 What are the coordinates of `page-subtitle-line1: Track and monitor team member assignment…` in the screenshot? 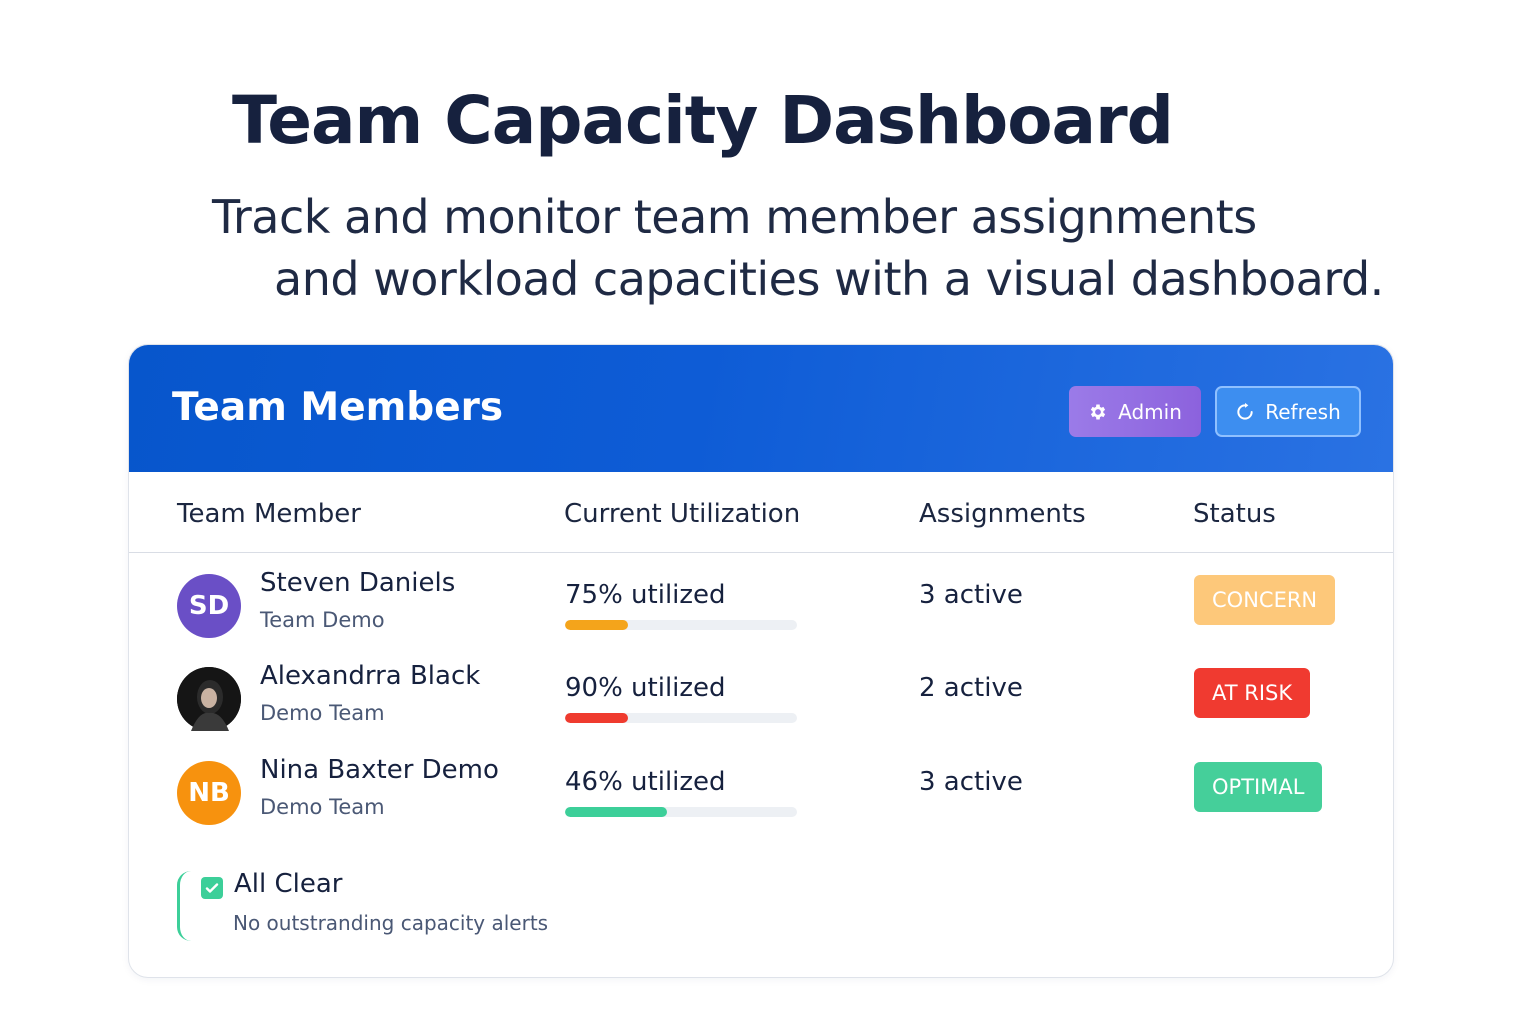 It's located at (734, 217).